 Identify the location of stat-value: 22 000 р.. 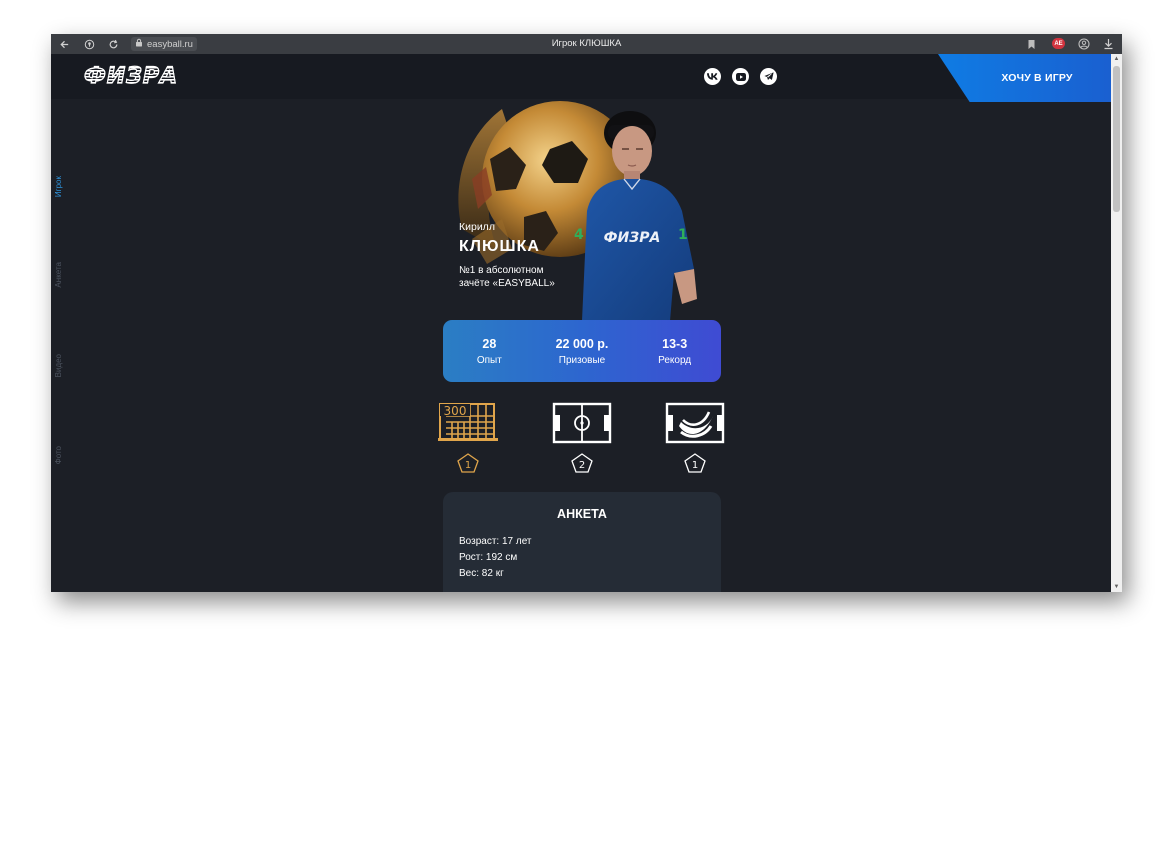
(582, 343).